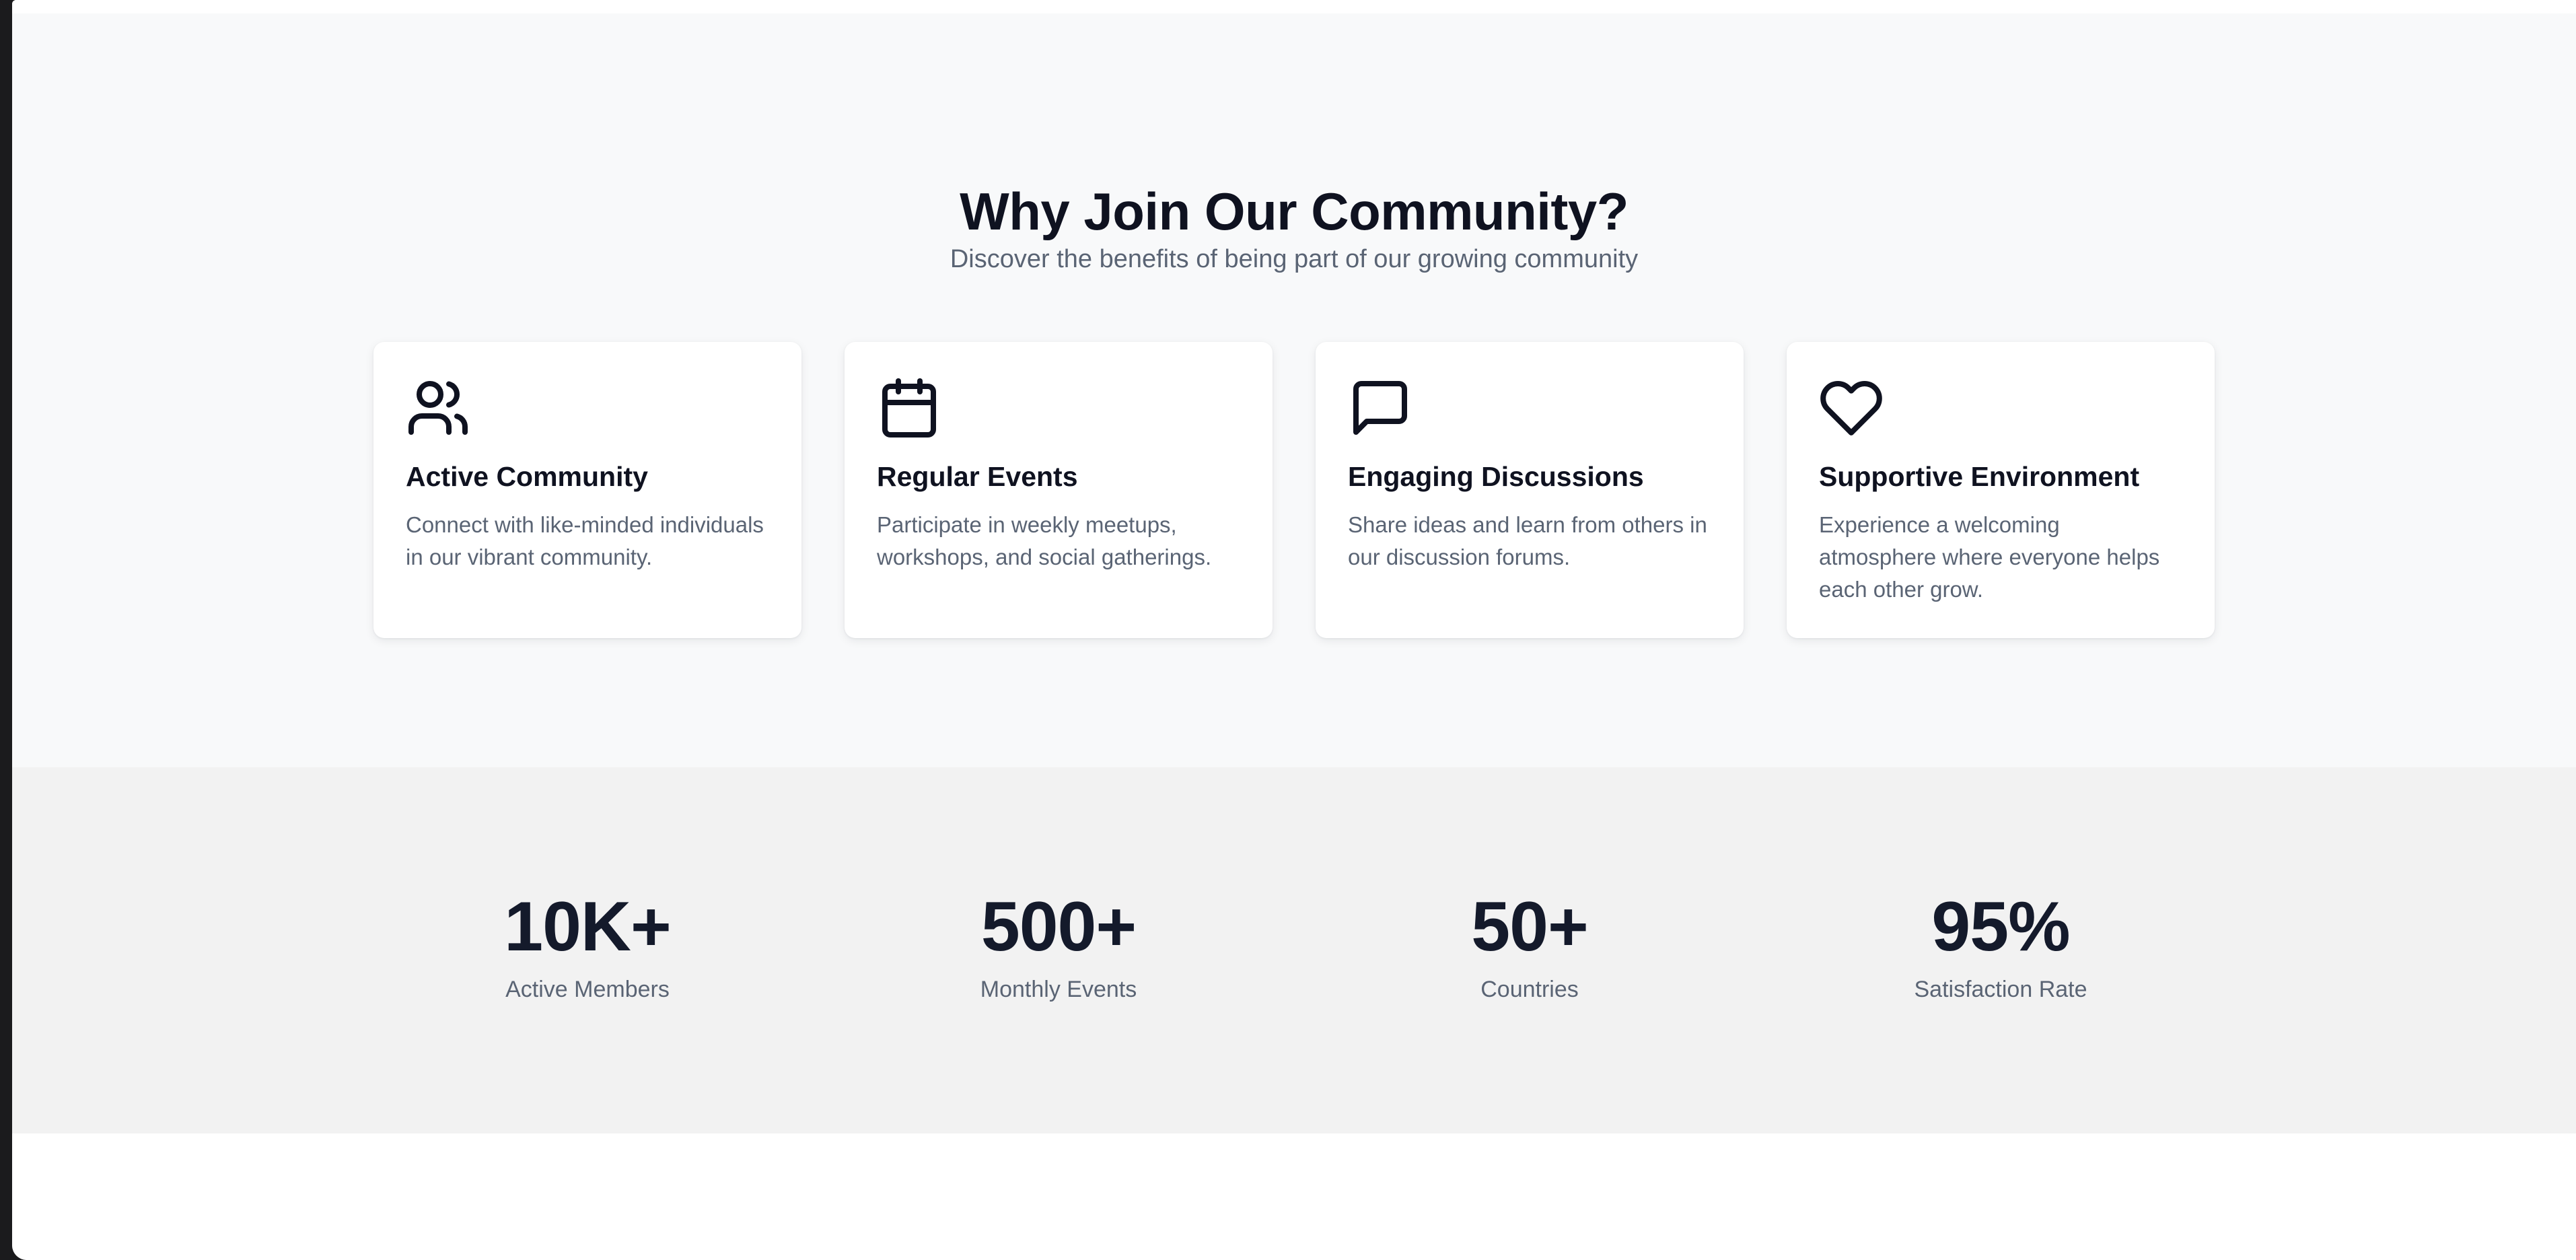 The image size is (2576, 1260). I want to click on stat-value: 95%, so click(2000, 927).